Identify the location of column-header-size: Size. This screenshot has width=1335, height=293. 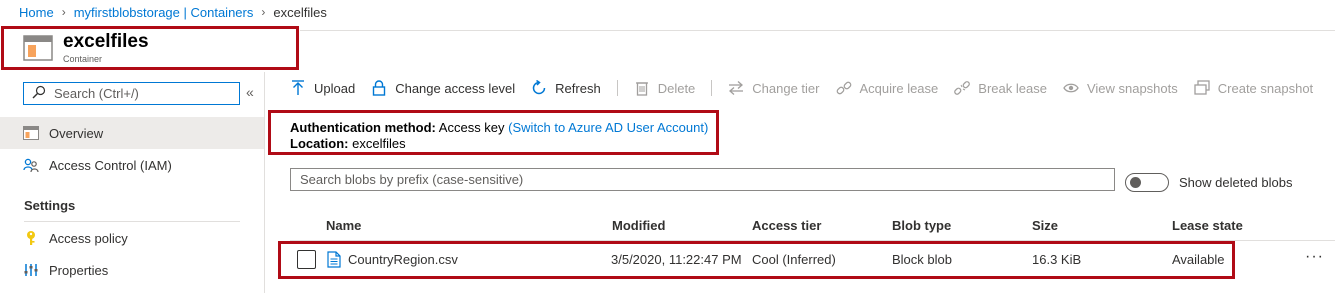
(1045, 225).